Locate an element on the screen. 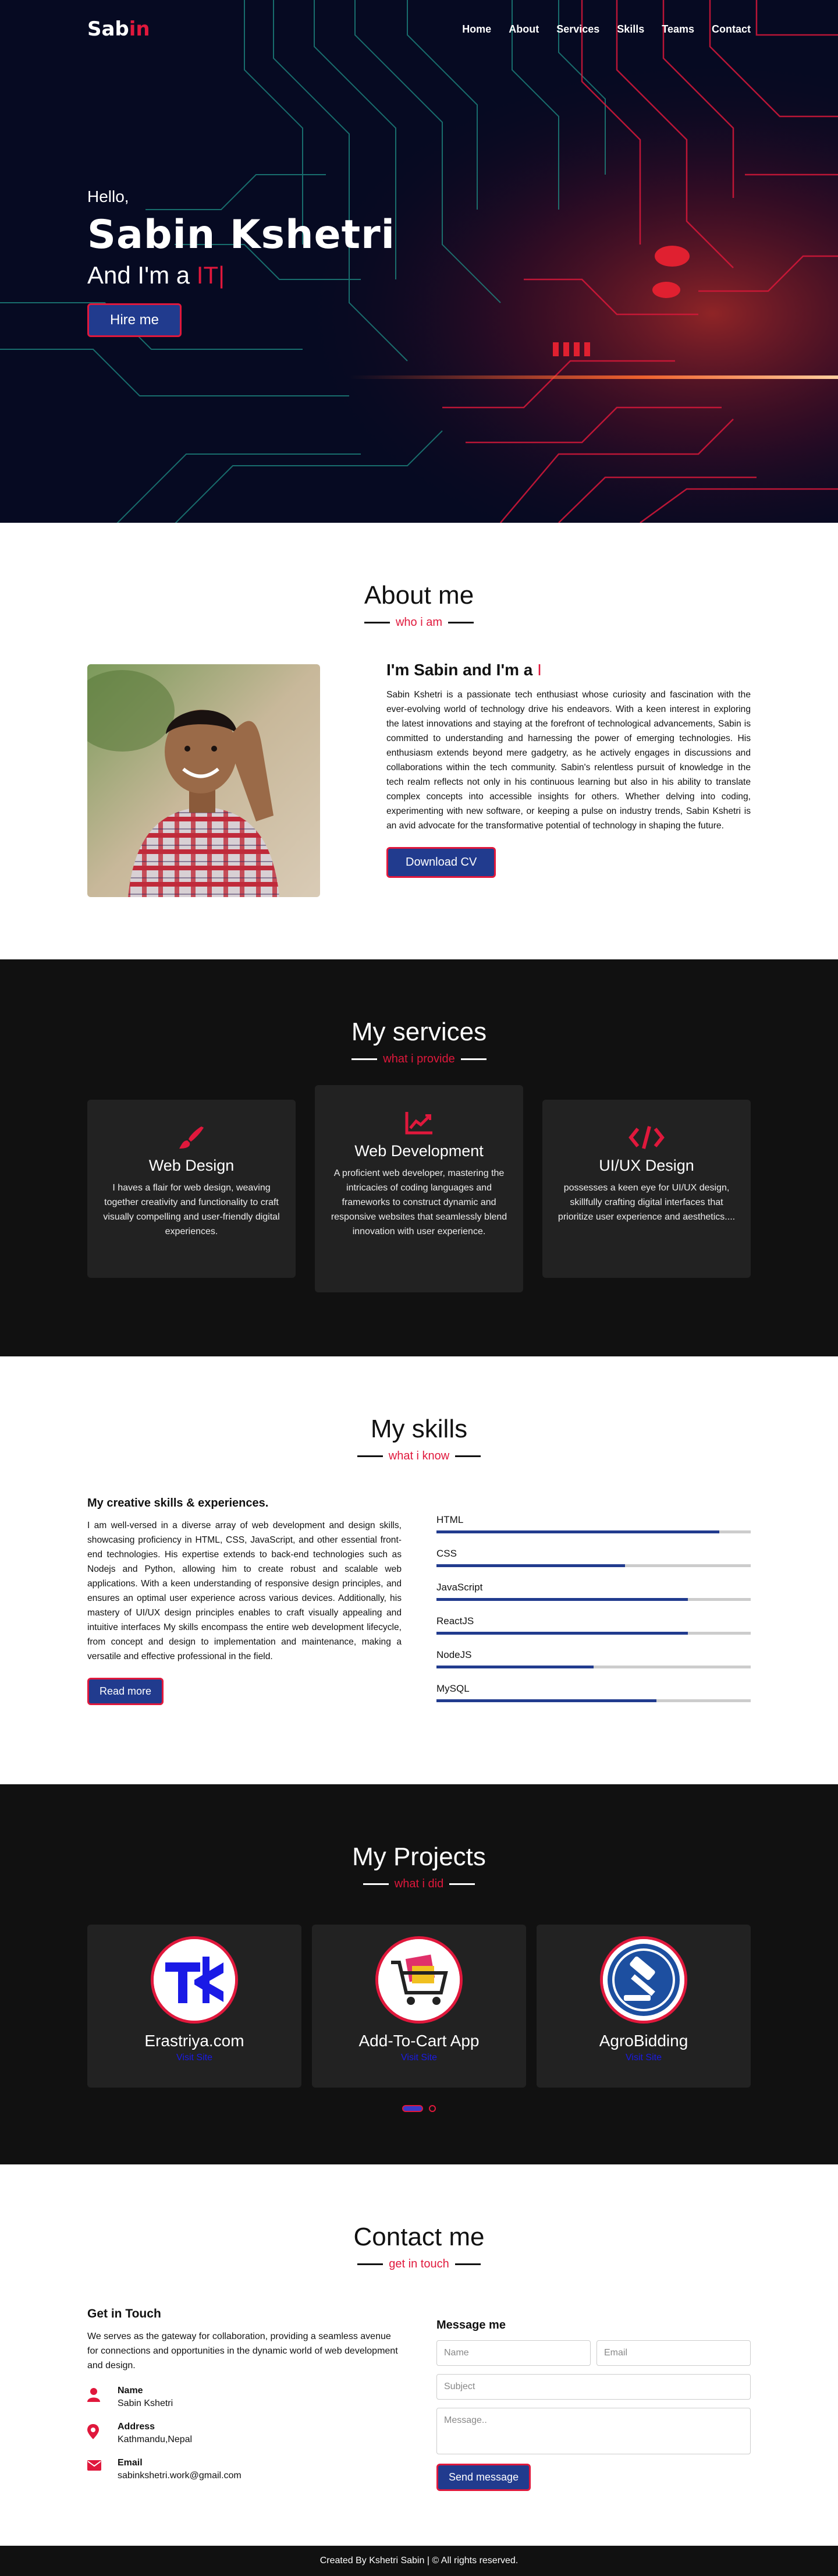 The width and height of the screenshot is (838, 2576). user-icon is located at coordinates (103, 2397).